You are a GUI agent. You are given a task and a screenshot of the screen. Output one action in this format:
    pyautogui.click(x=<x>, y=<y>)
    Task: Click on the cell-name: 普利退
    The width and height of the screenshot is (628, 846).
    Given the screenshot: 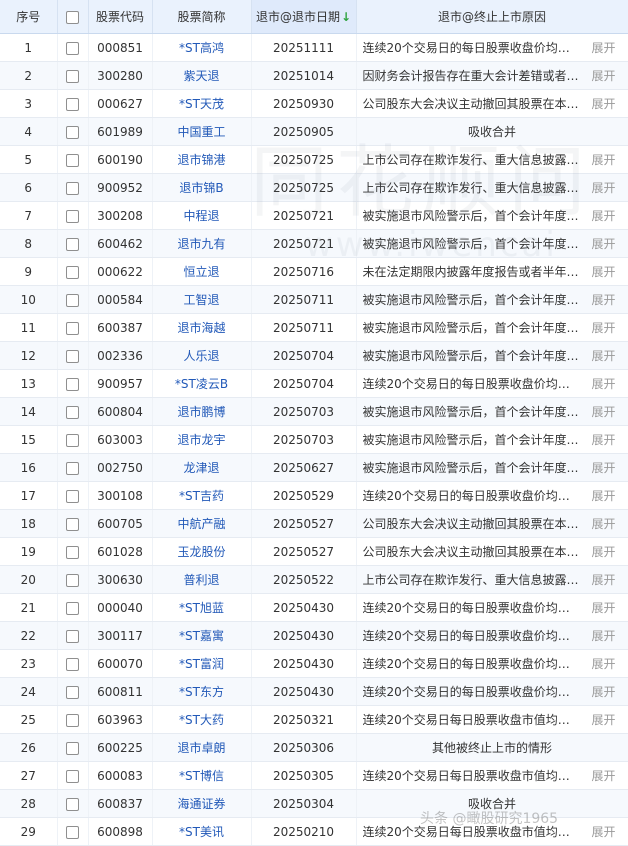 What is the action you would take?
    pyautogui.click(x=202, y=579)
    